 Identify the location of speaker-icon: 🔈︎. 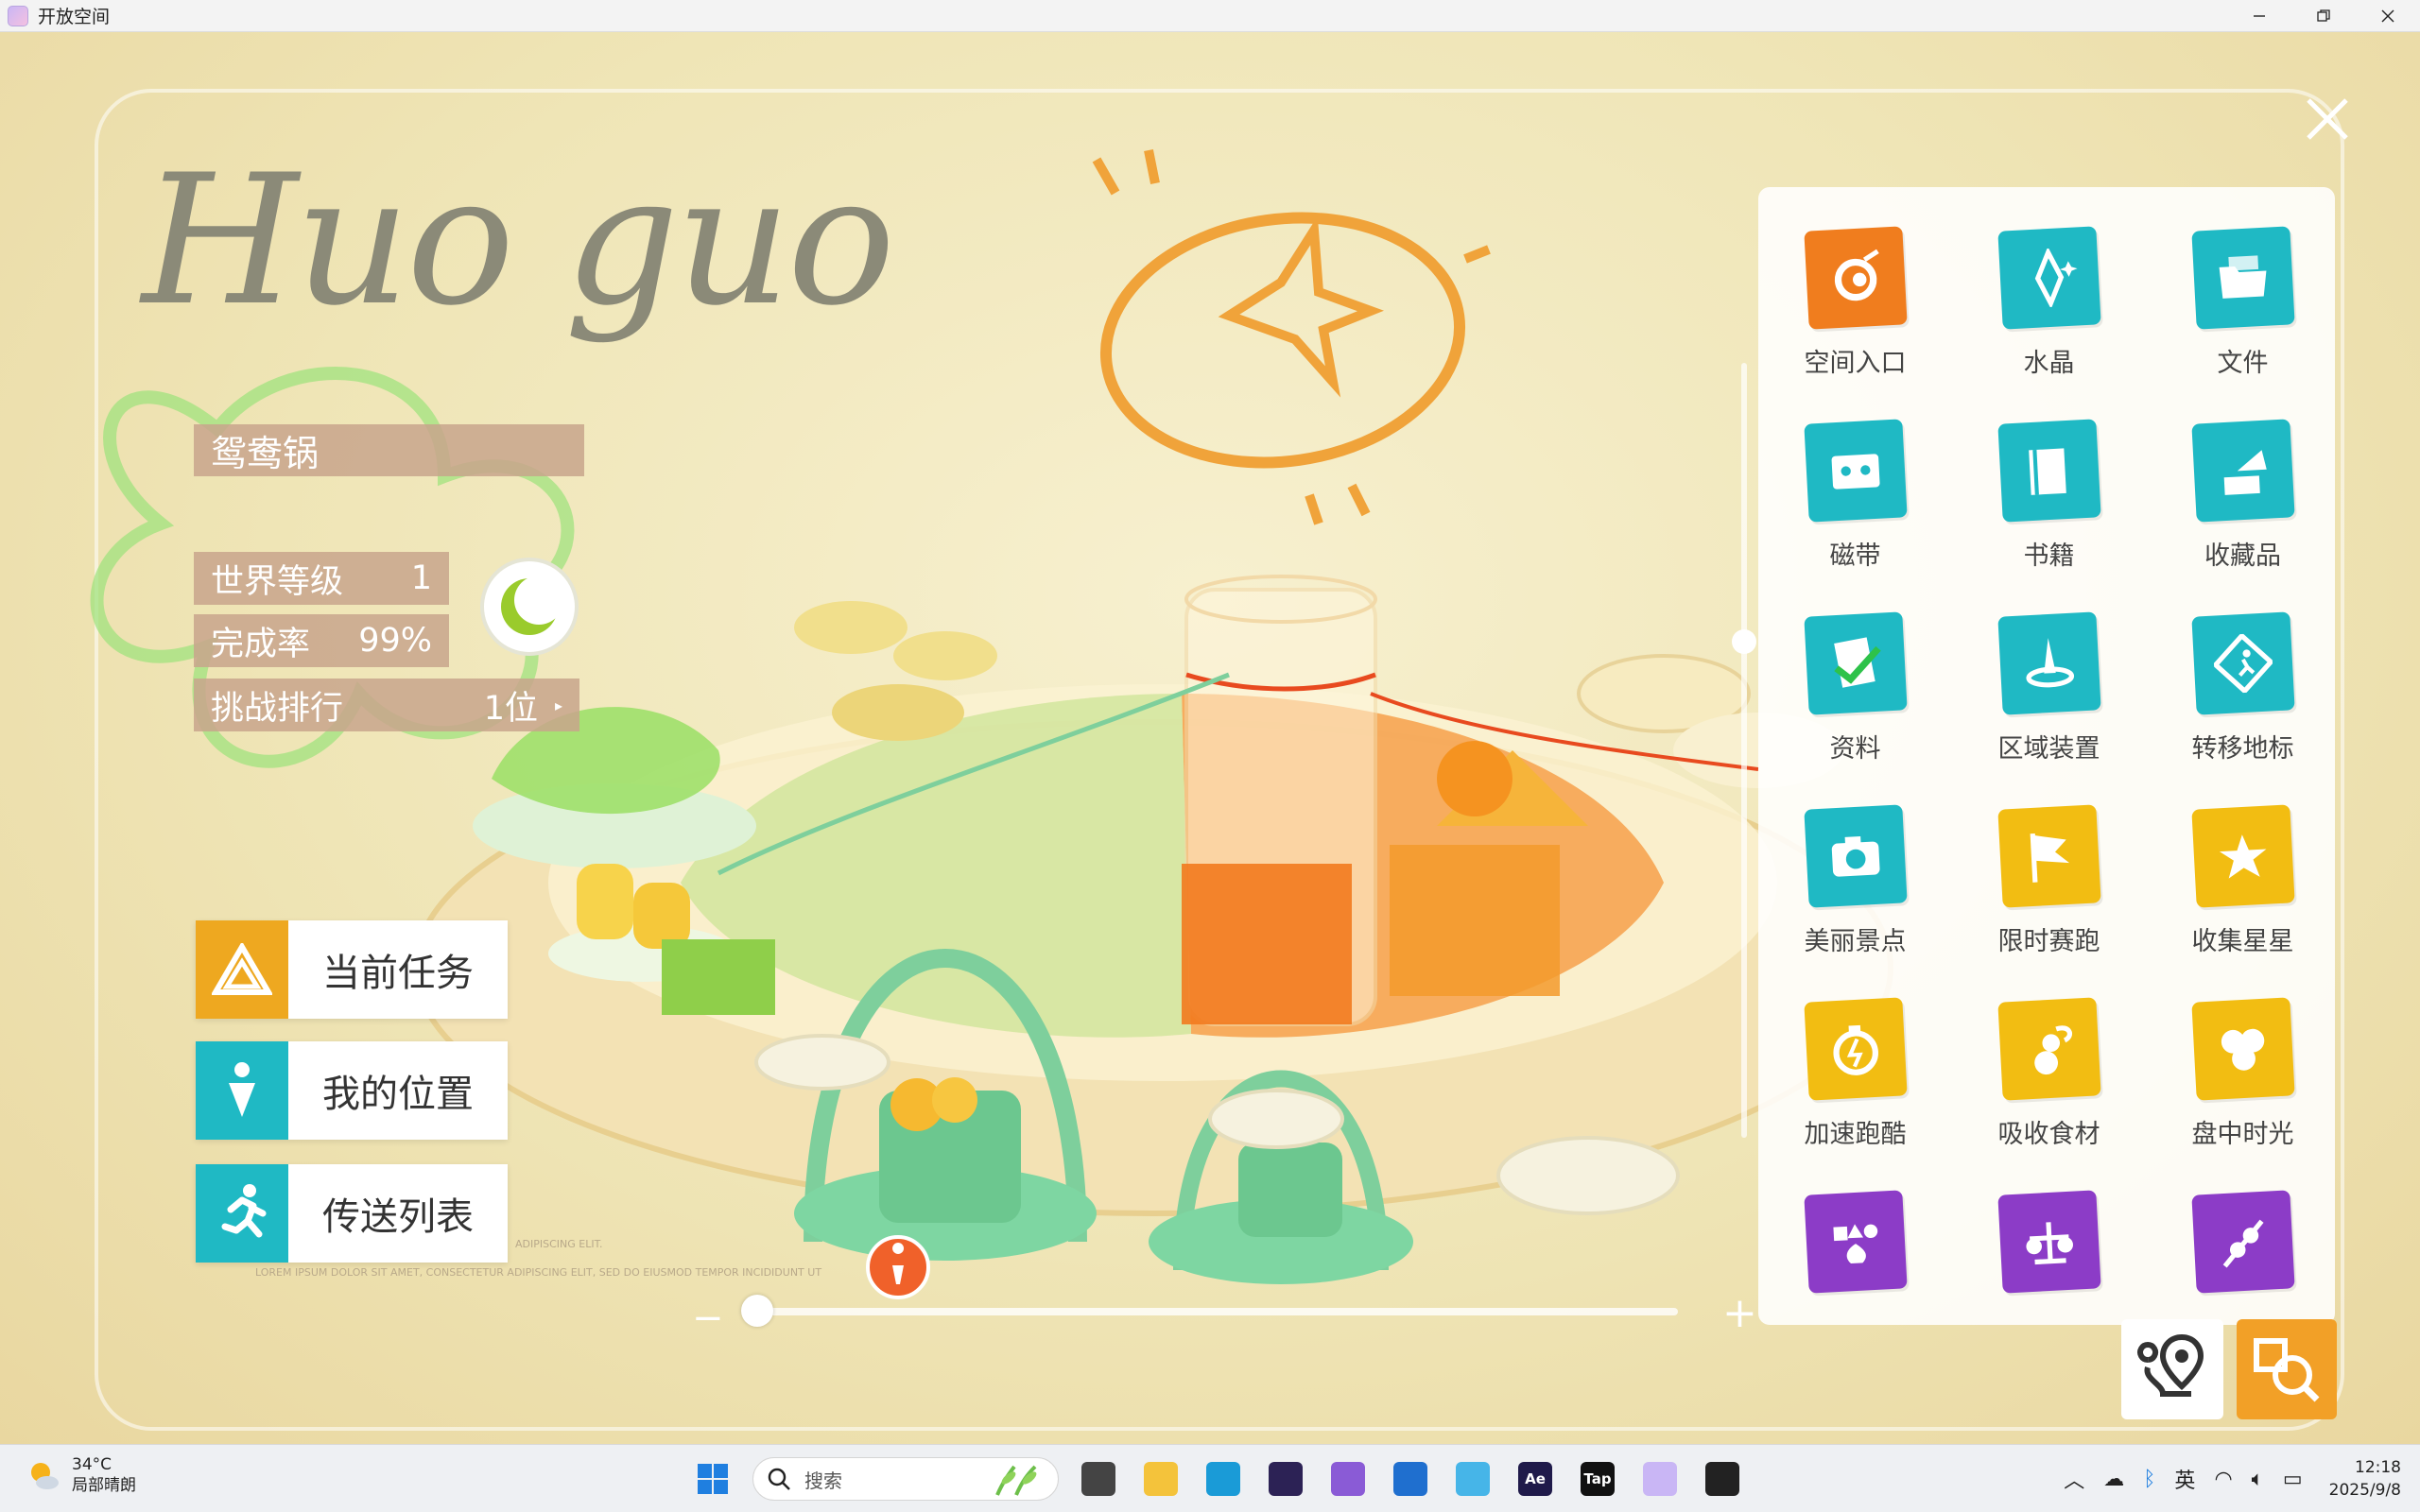
(2258, 1479).